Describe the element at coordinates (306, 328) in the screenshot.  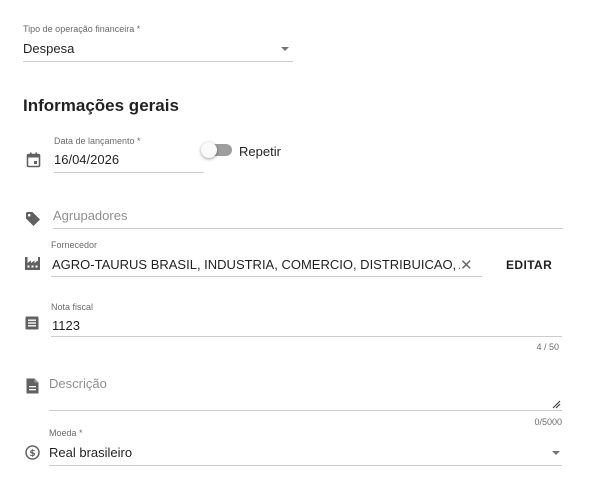
I see `invoice-field: Nota fiscal 1123 4 / 50` at that location.